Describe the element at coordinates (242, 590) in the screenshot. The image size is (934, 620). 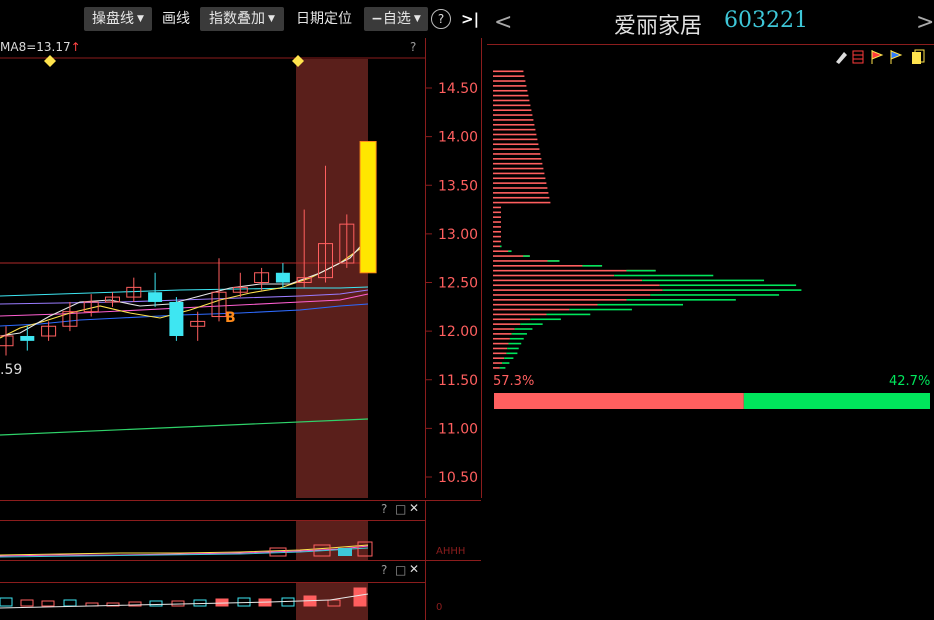
I see `indicator-panel-2: 0 ? □ ✕` at that location.